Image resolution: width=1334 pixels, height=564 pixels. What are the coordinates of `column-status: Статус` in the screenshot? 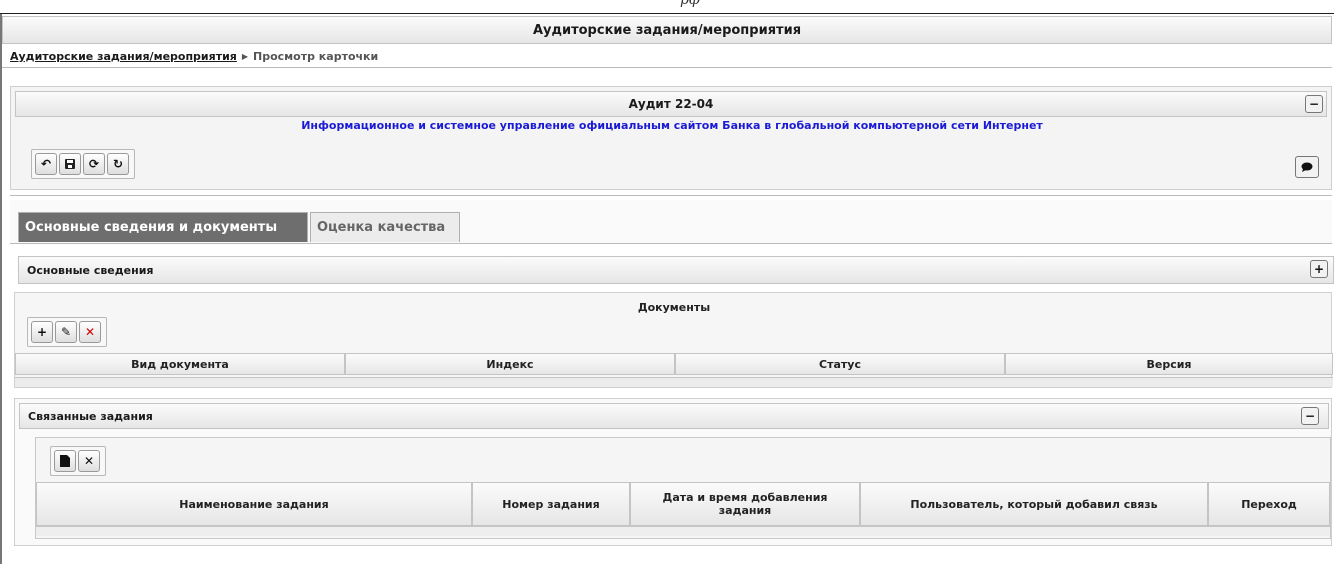 It's located at (840, 364).